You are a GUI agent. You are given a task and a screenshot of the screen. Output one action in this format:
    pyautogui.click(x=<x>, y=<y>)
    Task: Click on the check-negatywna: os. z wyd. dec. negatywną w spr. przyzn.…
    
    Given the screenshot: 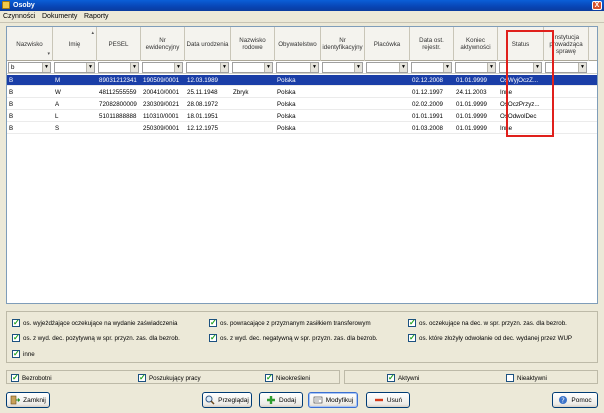 What is the action you would take?
    pyautogui.click(x=293, y=338)
    